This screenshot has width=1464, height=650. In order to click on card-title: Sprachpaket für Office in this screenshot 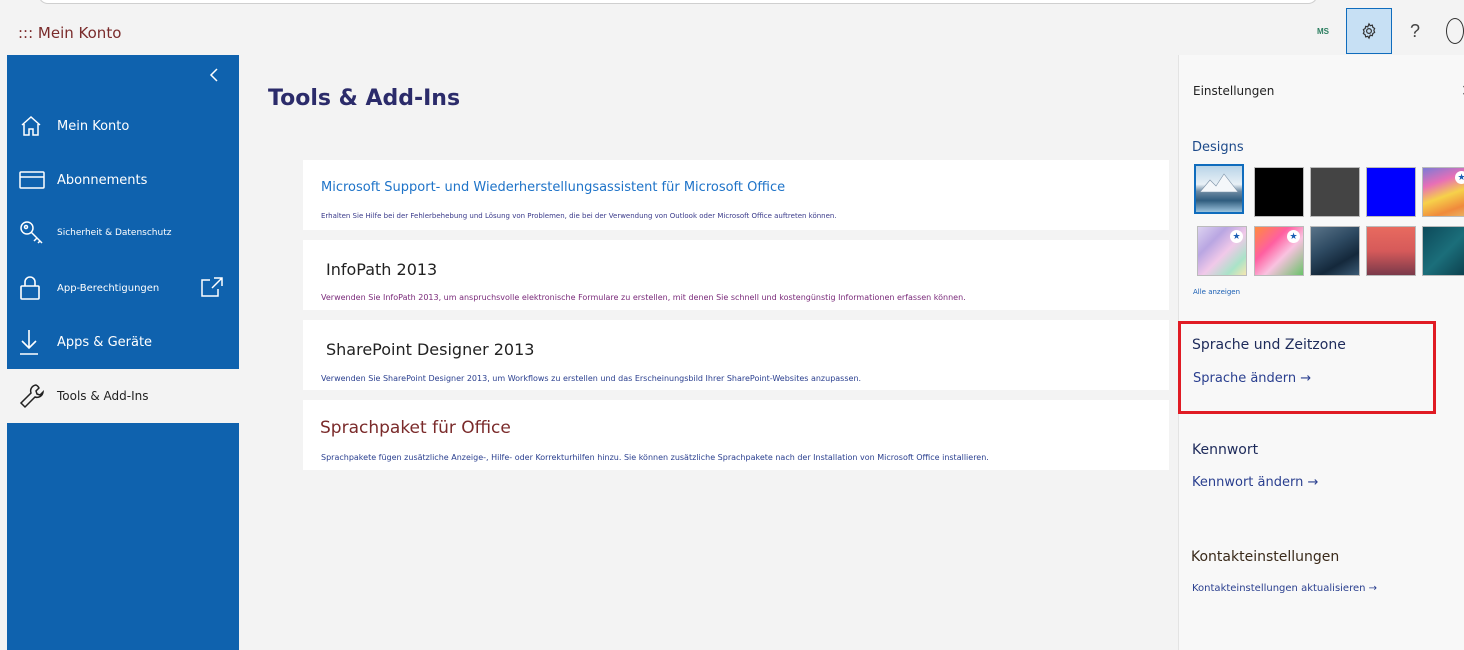, I will do `click(415, 428)`.